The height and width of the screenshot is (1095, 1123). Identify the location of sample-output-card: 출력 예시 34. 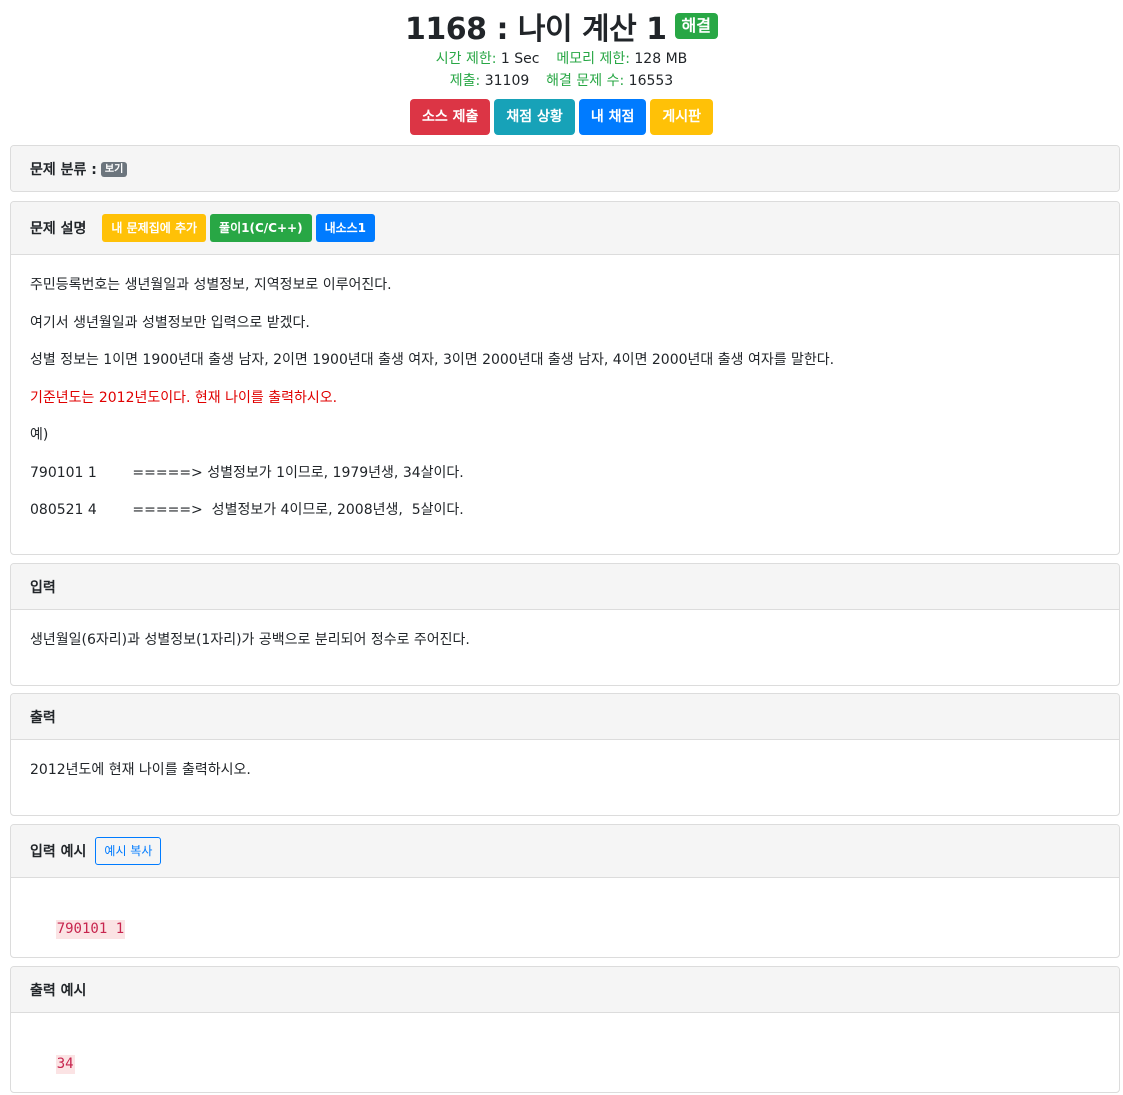
(565, 1029).